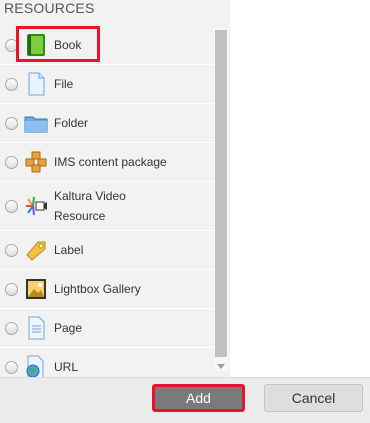 The image size is (370, 423). What do you see at coordinates (11, 84) in the screenshot?
I see `radio-file` at bounding box center [11, 84].